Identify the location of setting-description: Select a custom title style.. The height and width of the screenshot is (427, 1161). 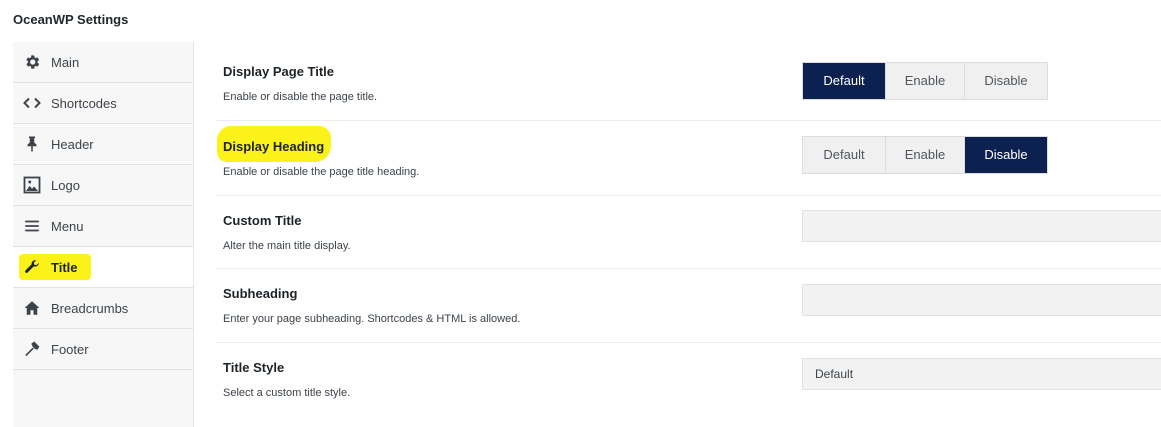
(287, 393).